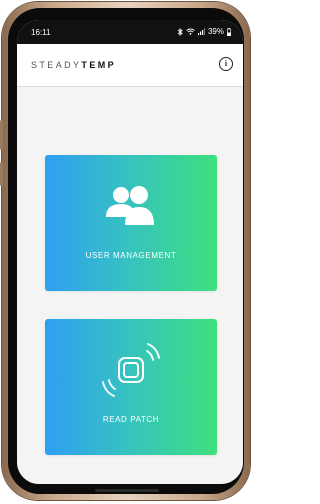 This screenshot has height=504, width=320. Describe the element at coordinates (130, 65) in the screenshot. I see `app-bar: STEADYTEMP i` at that location.